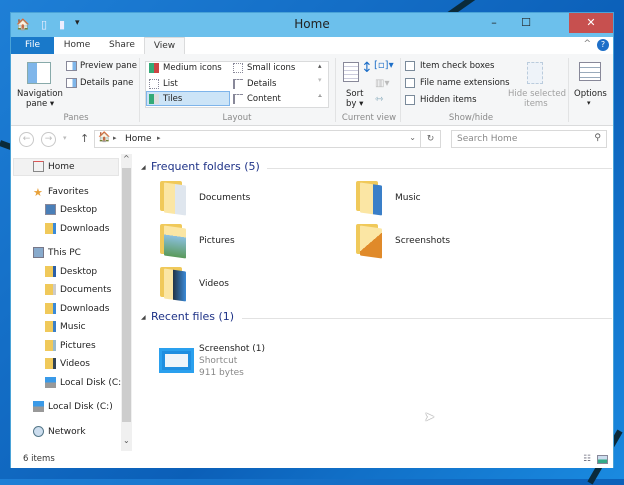 This screenshot has height=485, width=624. I want to click on navigation-pane-dropdown: pane ▾, so click(40, 104).